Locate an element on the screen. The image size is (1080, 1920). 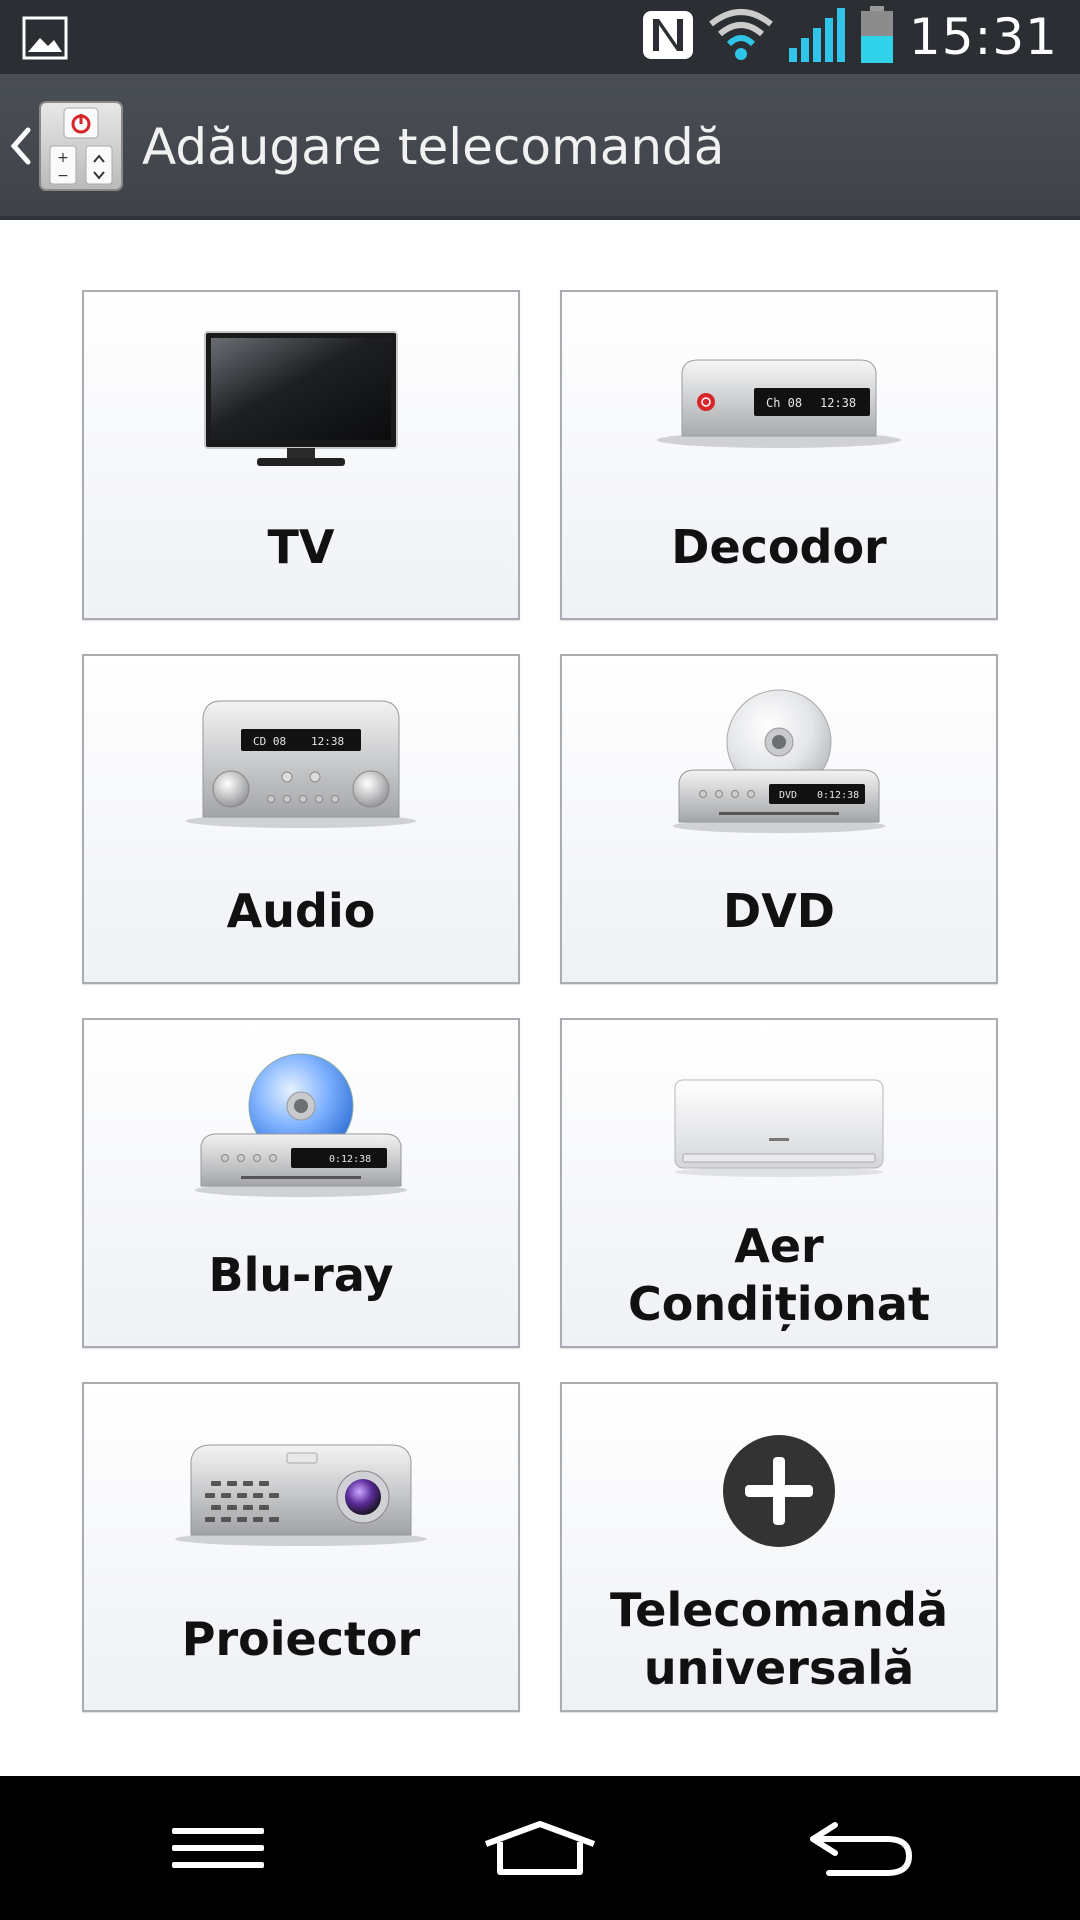
tile-label-line: universală is located at coordinates (779, 1668).